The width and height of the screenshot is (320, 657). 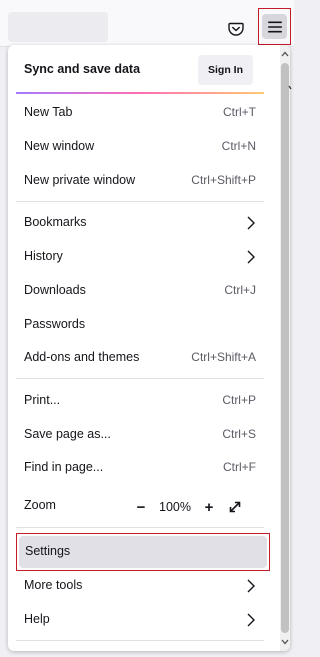 I want to click on chevron-down-icon, so click(x=285, y=642).